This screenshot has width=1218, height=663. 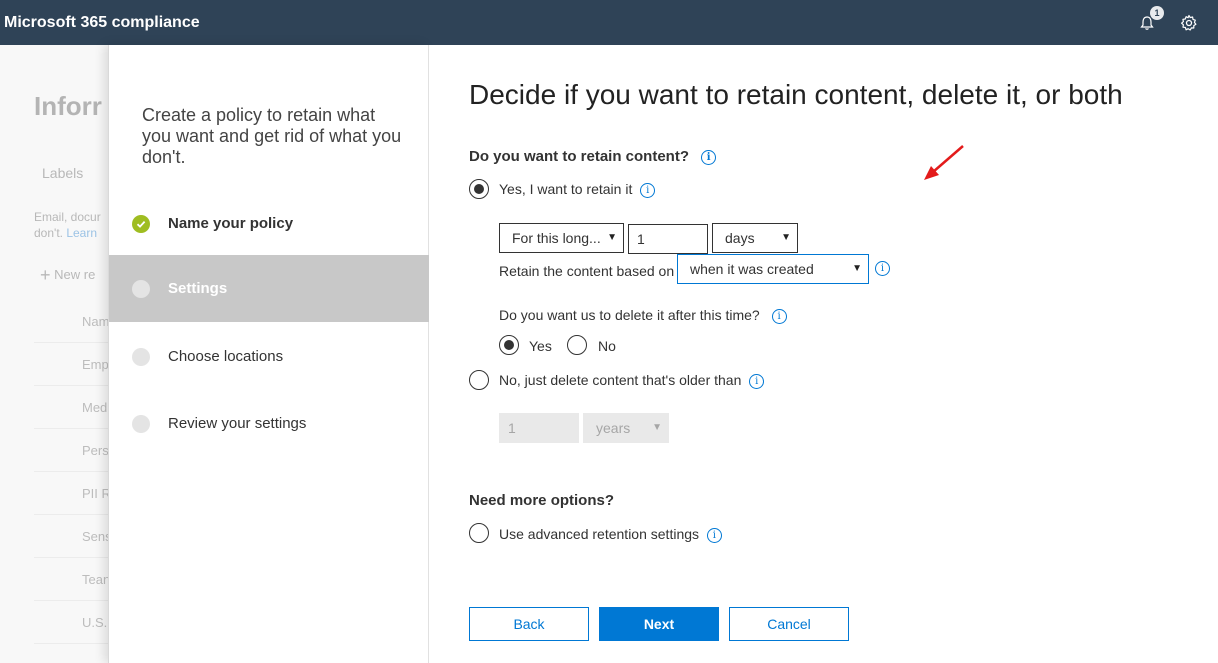 I want to click on retain-unit-value: days, so click(x=740, y=238).